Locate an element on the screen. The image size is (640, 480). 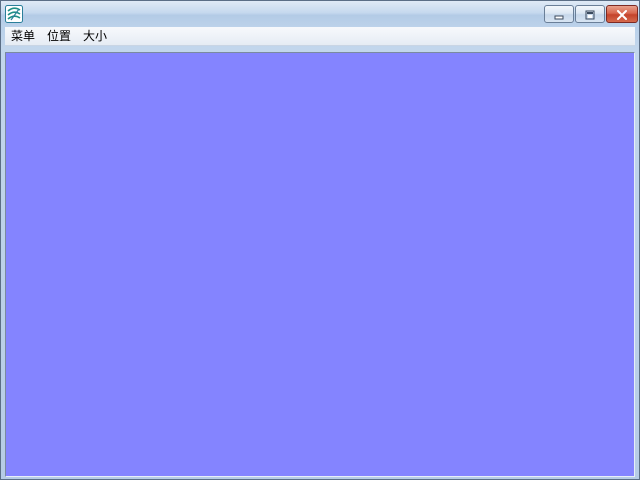
close-button is located at coordinates (622, 14).